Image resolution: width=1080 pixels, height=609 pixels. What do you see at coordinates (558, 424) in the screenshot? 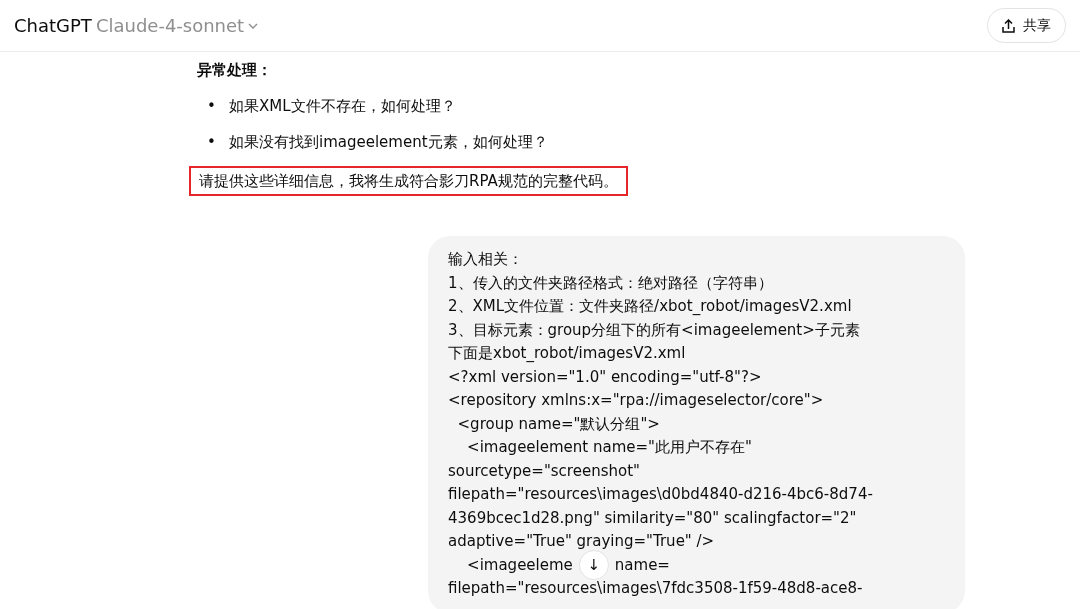
I see `code-line: <group name="默认分组">` at bounding box center [558, 424].